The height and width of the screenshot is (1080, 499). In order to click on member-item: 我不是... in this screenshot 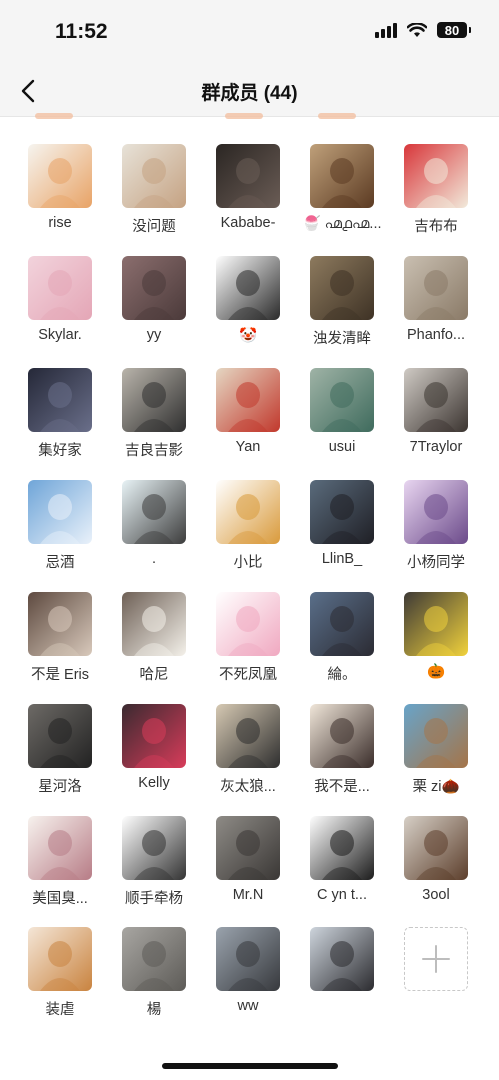, I will do `click(342, 760)`.